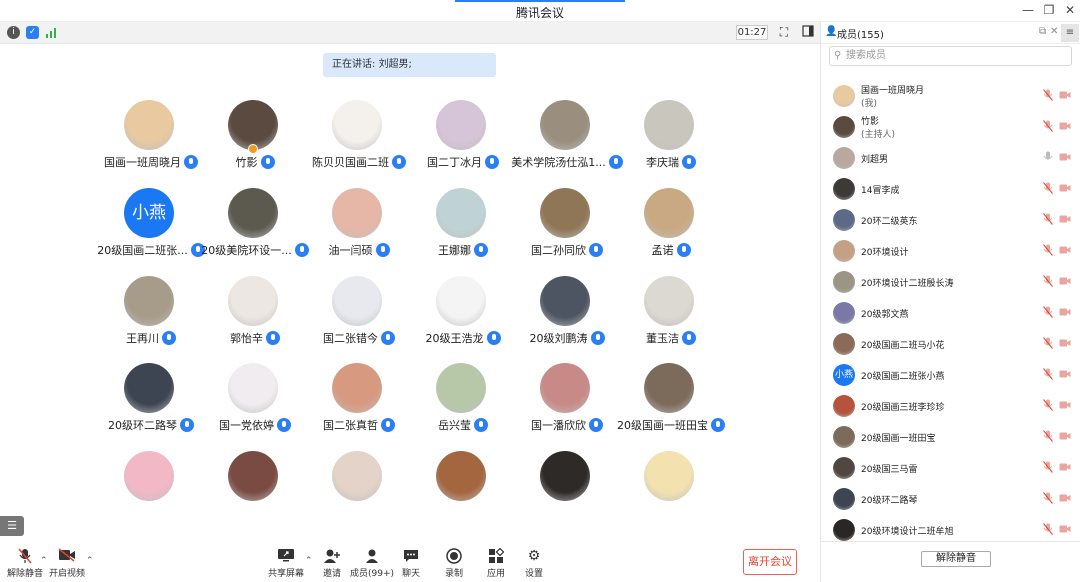  I want to click on participant-tile: 陈贝贝国画二班, so click(359, 144).